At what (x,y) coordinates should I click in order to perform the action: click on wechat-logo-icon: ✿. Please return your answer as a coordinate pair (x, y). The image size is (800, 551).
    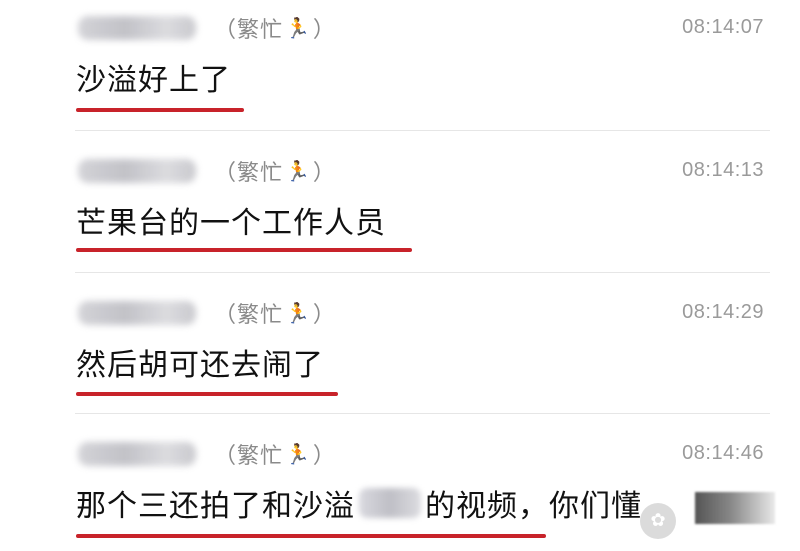
    Looking at the image, I should click on (658, 521).